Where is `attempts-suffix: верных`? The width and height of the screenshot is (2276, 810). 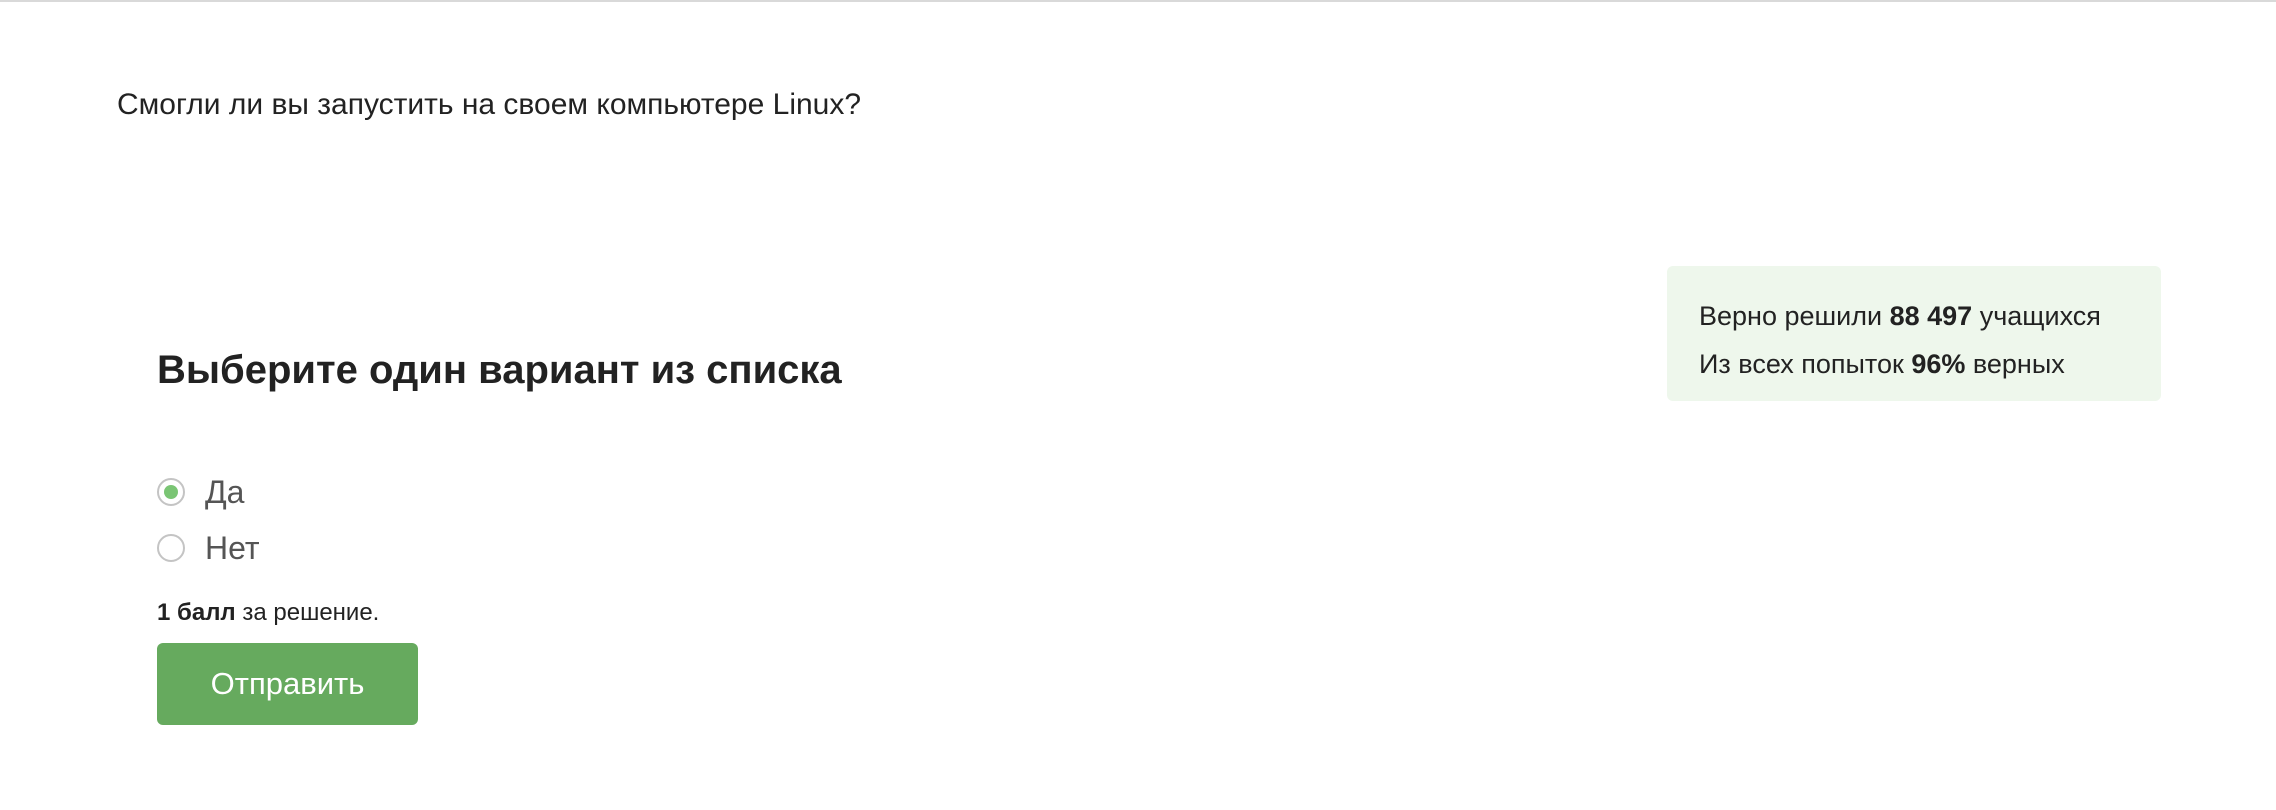 attempts-suffix: верных is located at coordinates (2015, 364).